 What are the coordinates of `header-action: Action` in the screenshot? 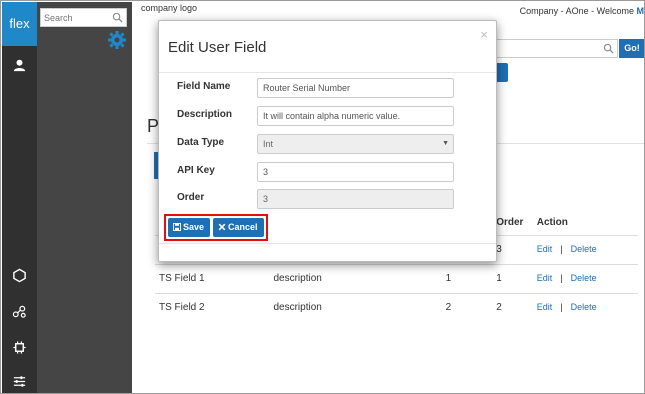 It's located at (552, 222).